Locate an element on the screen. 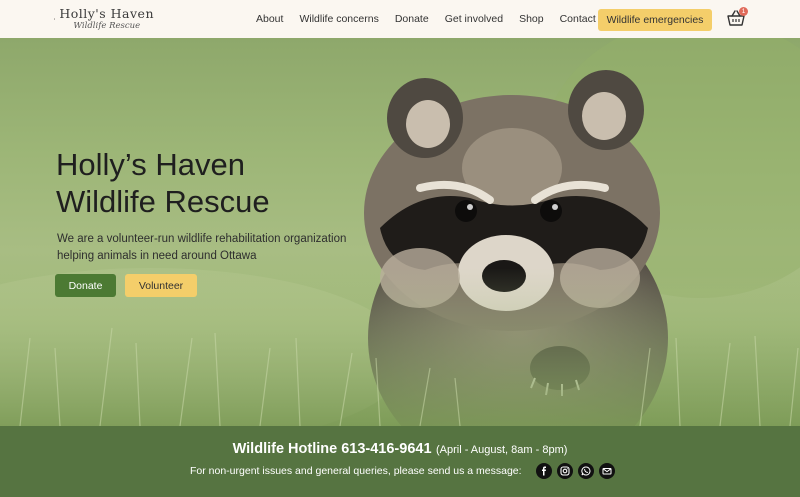 The width and height of the screenshot is (800, 497). cart-button: 1 is located at coordinates (737, 17).